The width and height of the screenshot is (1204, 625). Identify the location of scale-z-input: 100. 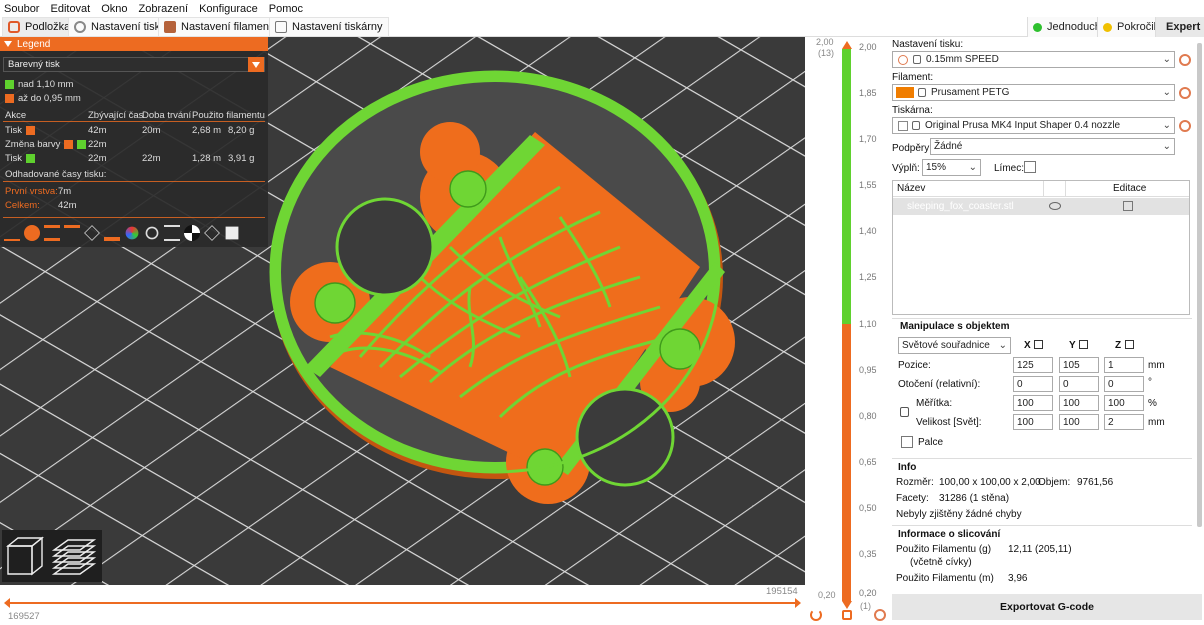
(1124, 403).